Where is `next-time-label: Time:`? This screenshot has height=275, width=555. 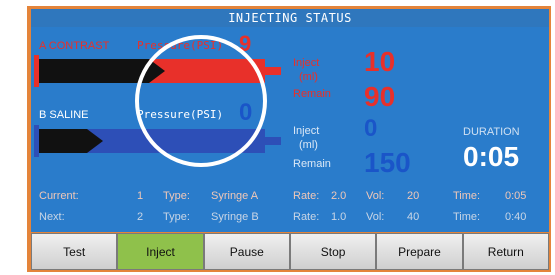 next-time-label: Time: is located at coordinates (467, 217).